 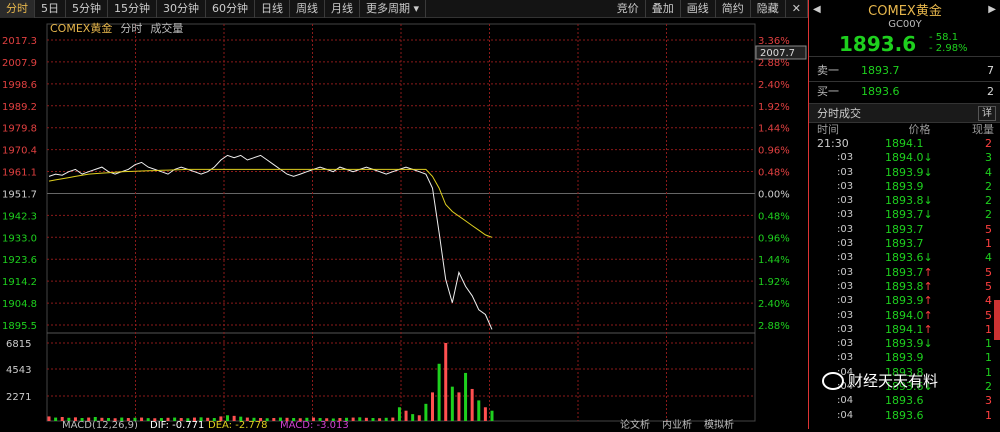 What do you see at coordinates (272, 9) in the screenshot?
I see `period-tab-6: 日线` at bounding box center [272, 9].